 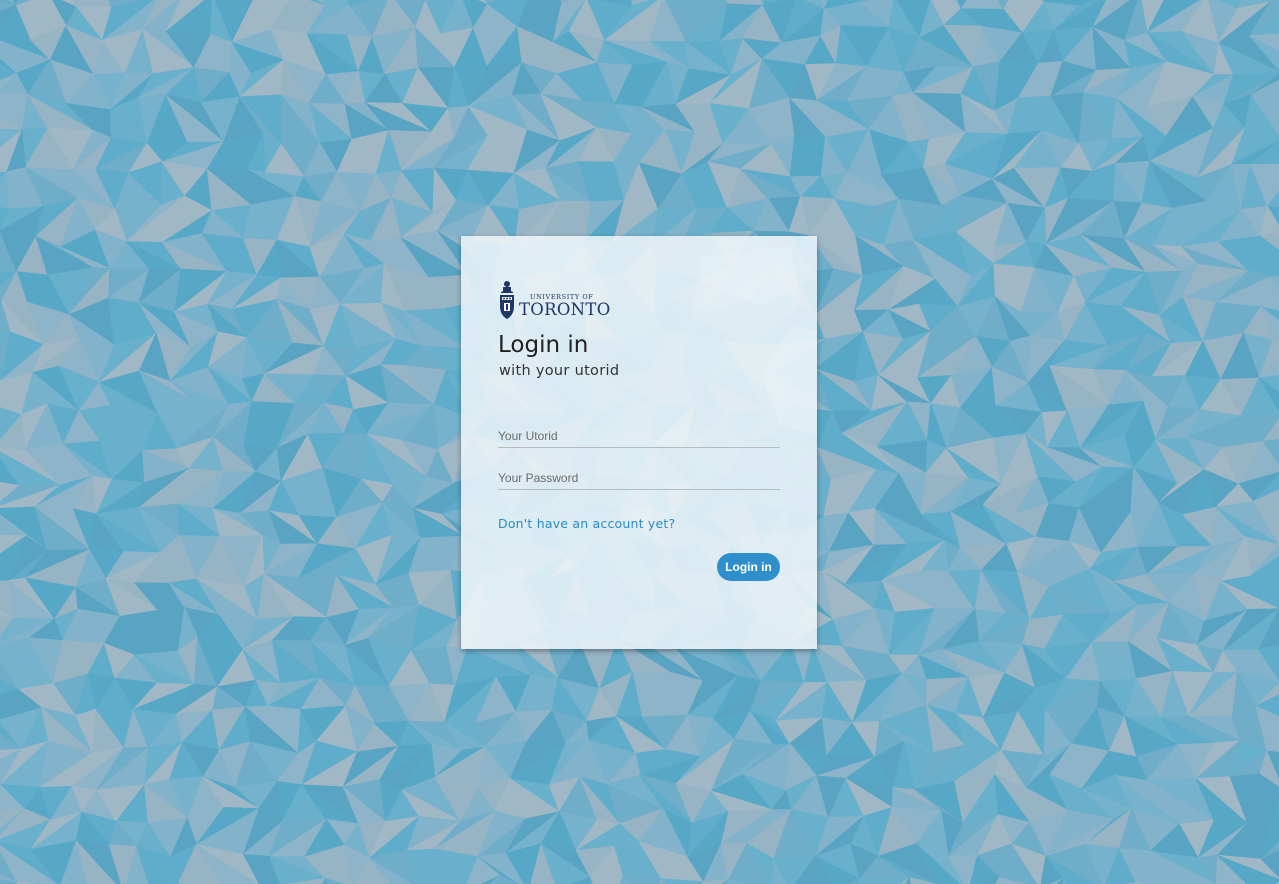 I want to click on signup-link: Don't have an account yet?, so click(x=586, y=523).